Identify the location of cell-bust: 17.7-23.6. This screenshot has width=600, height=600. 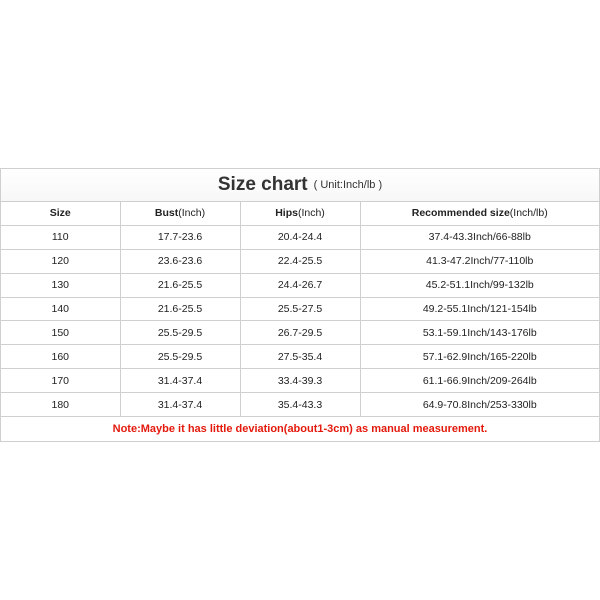
(180, 237).